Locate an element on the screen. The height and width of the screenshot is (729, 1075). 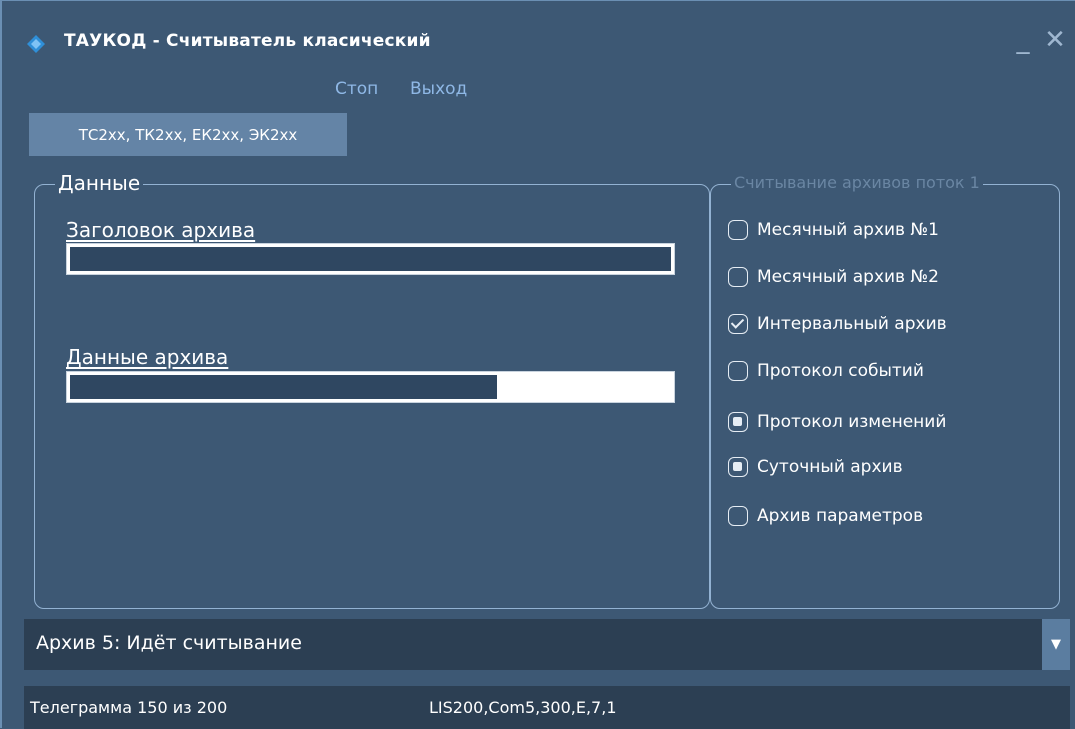
checkbox-change-log: Протокол изменений is located at coordinates (837, 422).